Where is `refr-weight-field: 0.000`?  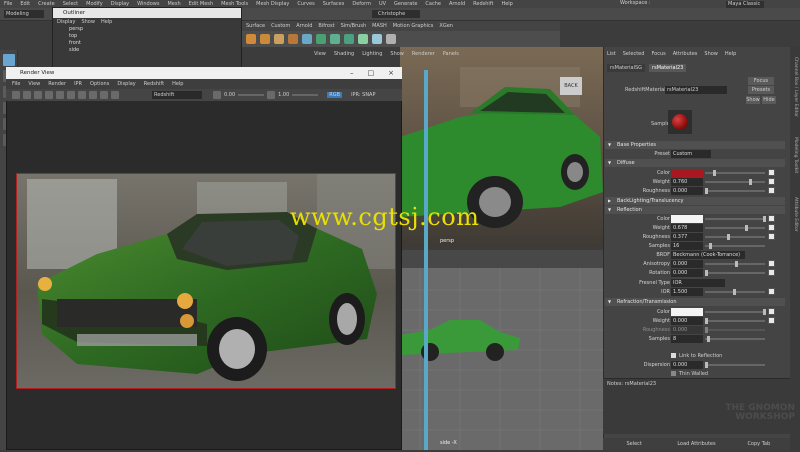
refr-weight-field: 0.000 is located at coordinates (687, 321).